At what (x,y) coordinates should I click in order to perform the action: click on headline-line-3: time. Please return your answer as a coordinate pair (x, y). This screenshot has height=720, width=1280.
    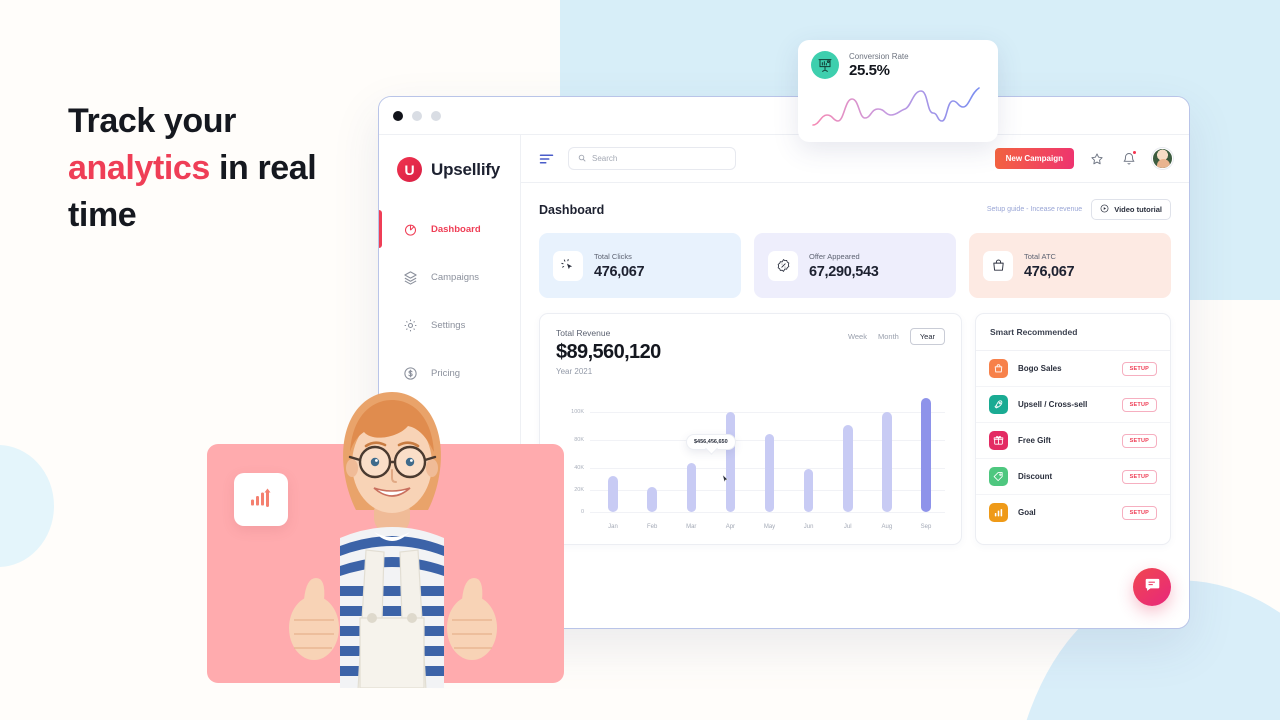
    Looking at the image, I should click on (102, 215).